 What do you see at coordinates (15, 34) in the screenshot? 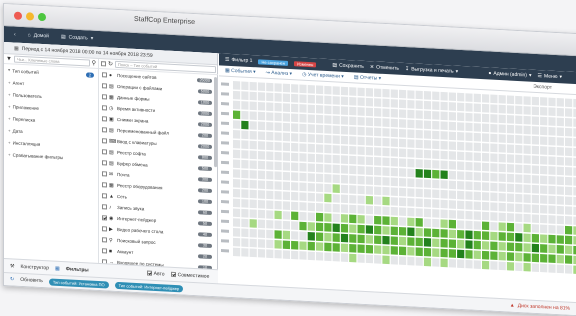
I see `back-button: ‹` at bounding box center [15, 34].